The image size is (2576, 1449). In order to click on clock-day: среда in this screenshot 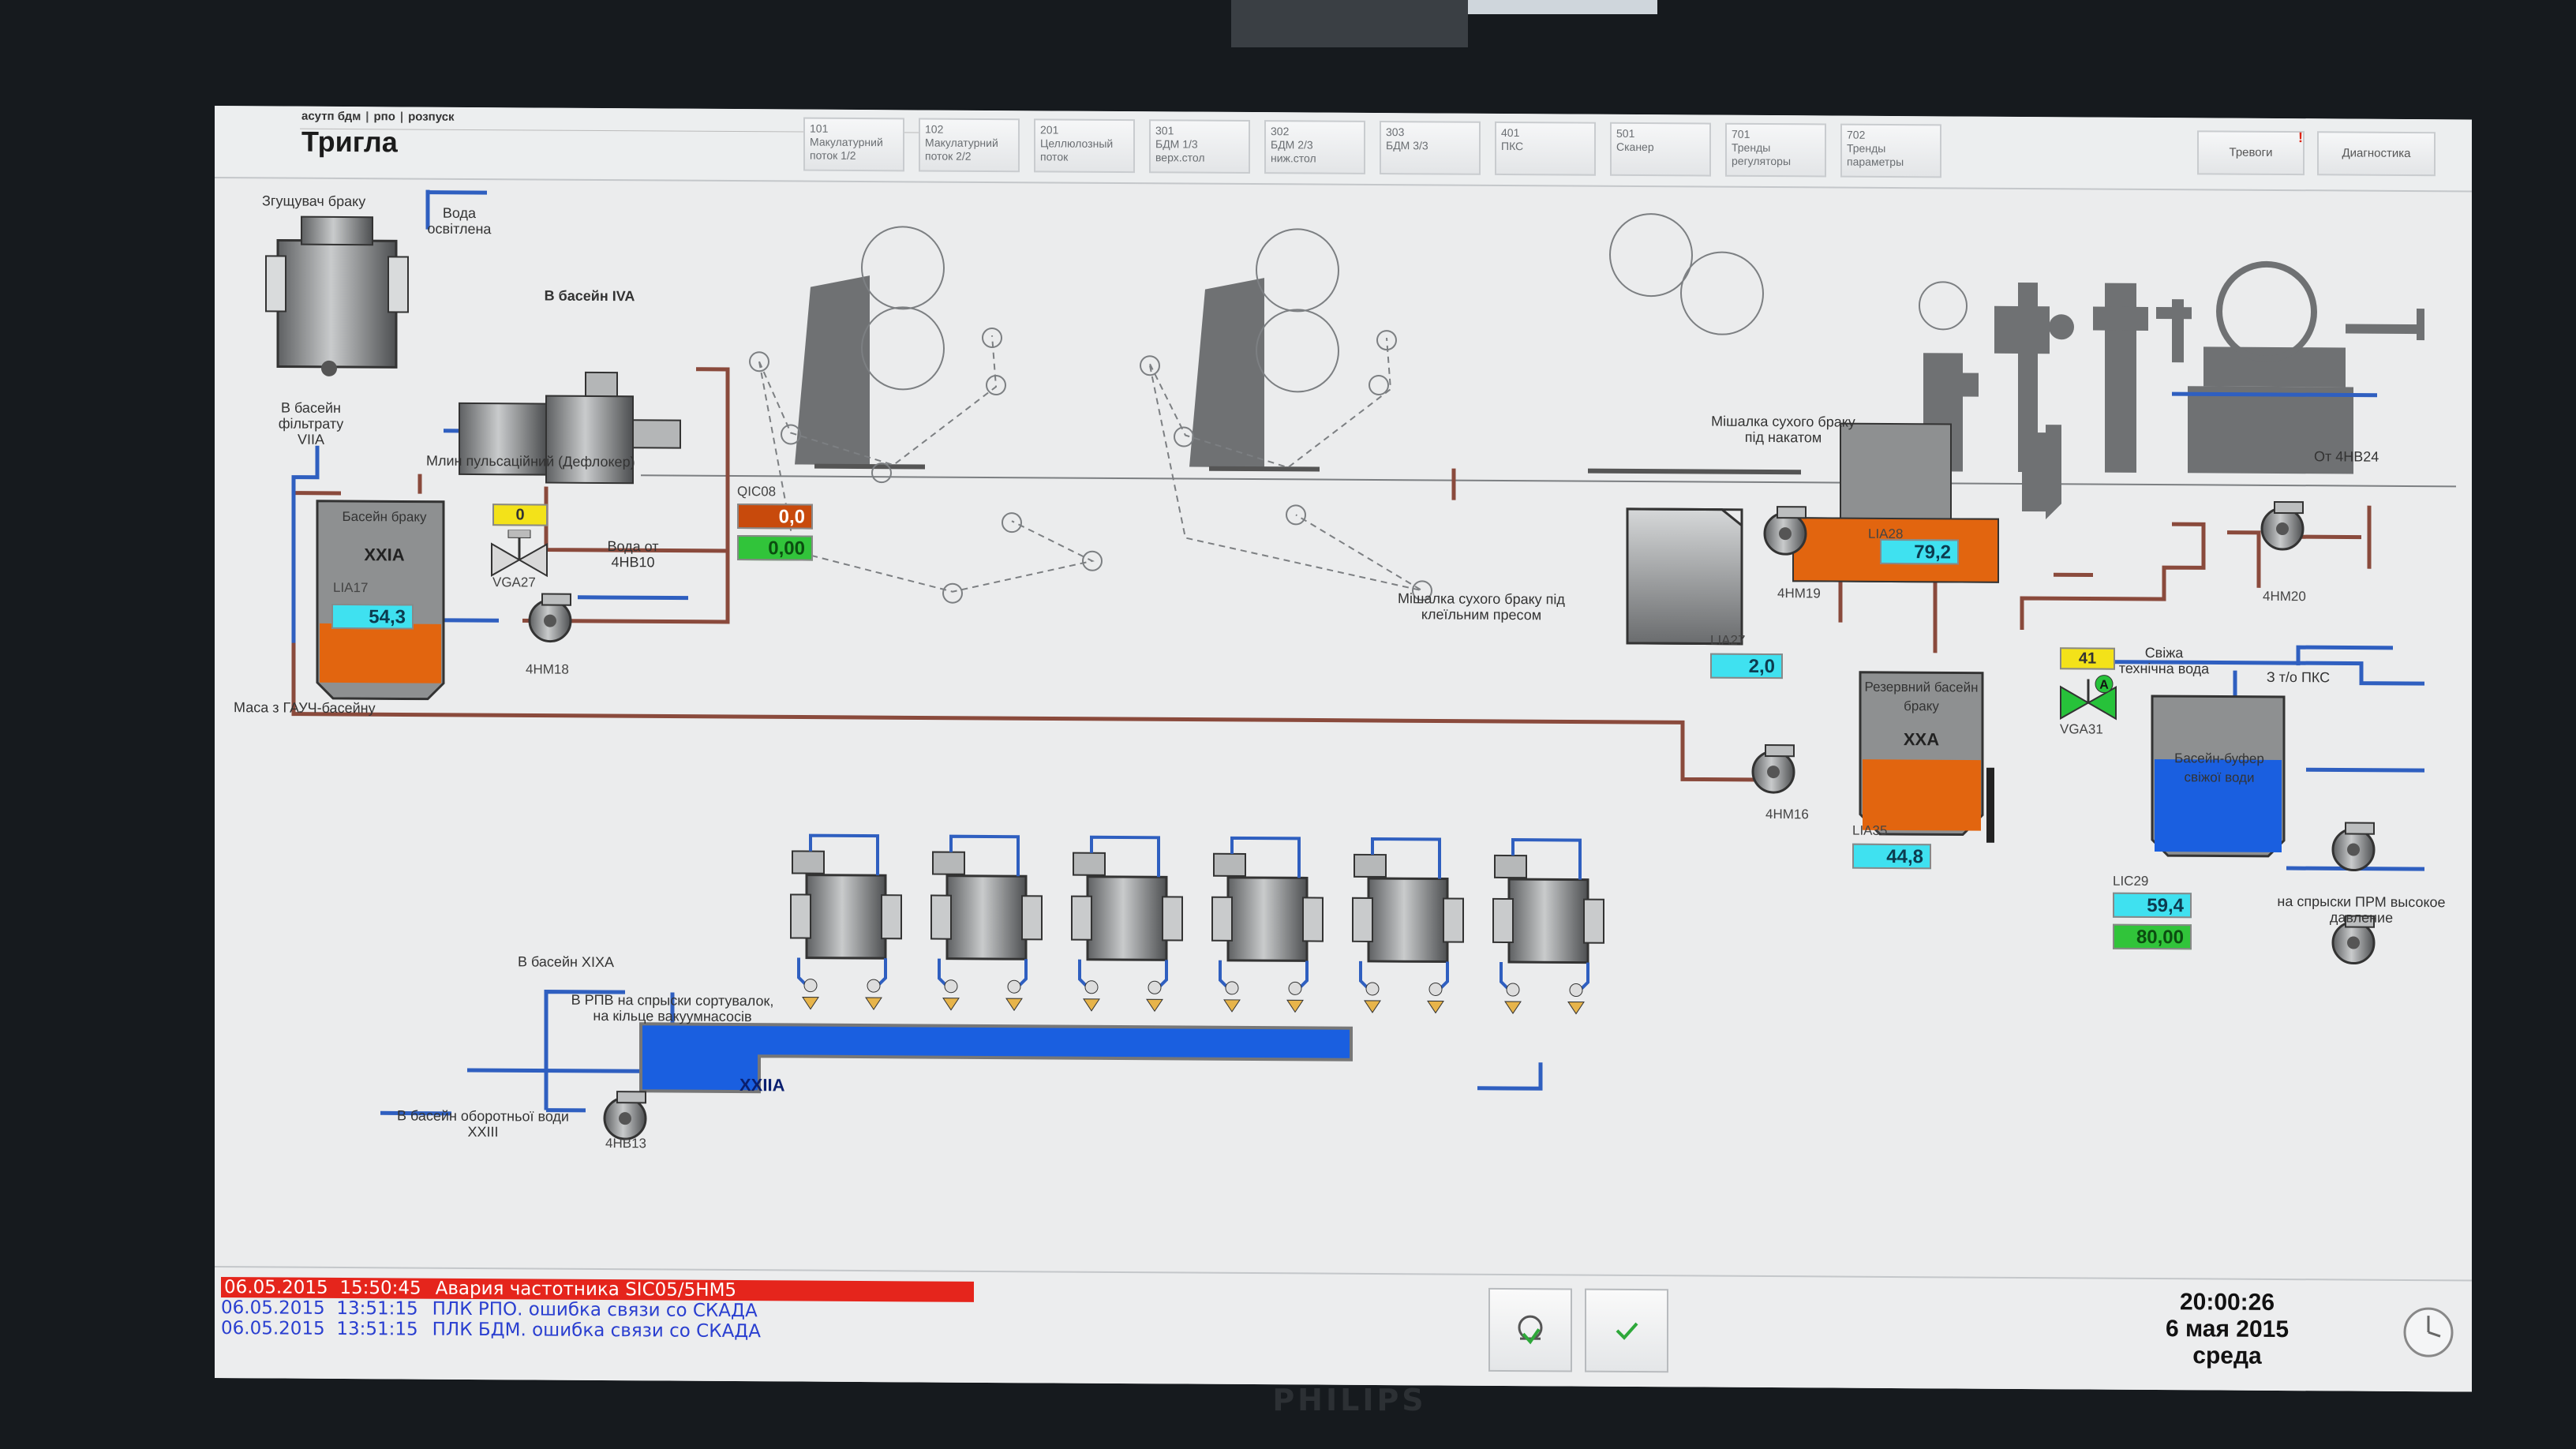, I will do `click(2227, 1355)`.